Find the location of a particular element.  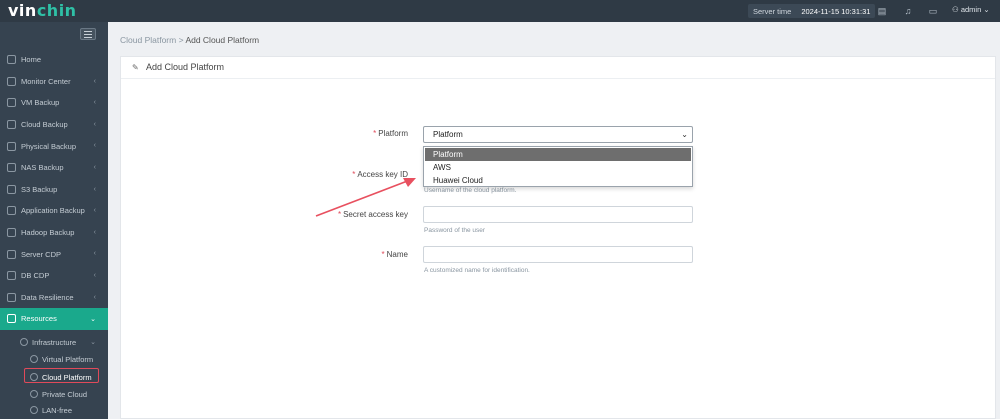

server-time-value: 2024-11-15 10:31:31 is located at coordinates (836, 11).